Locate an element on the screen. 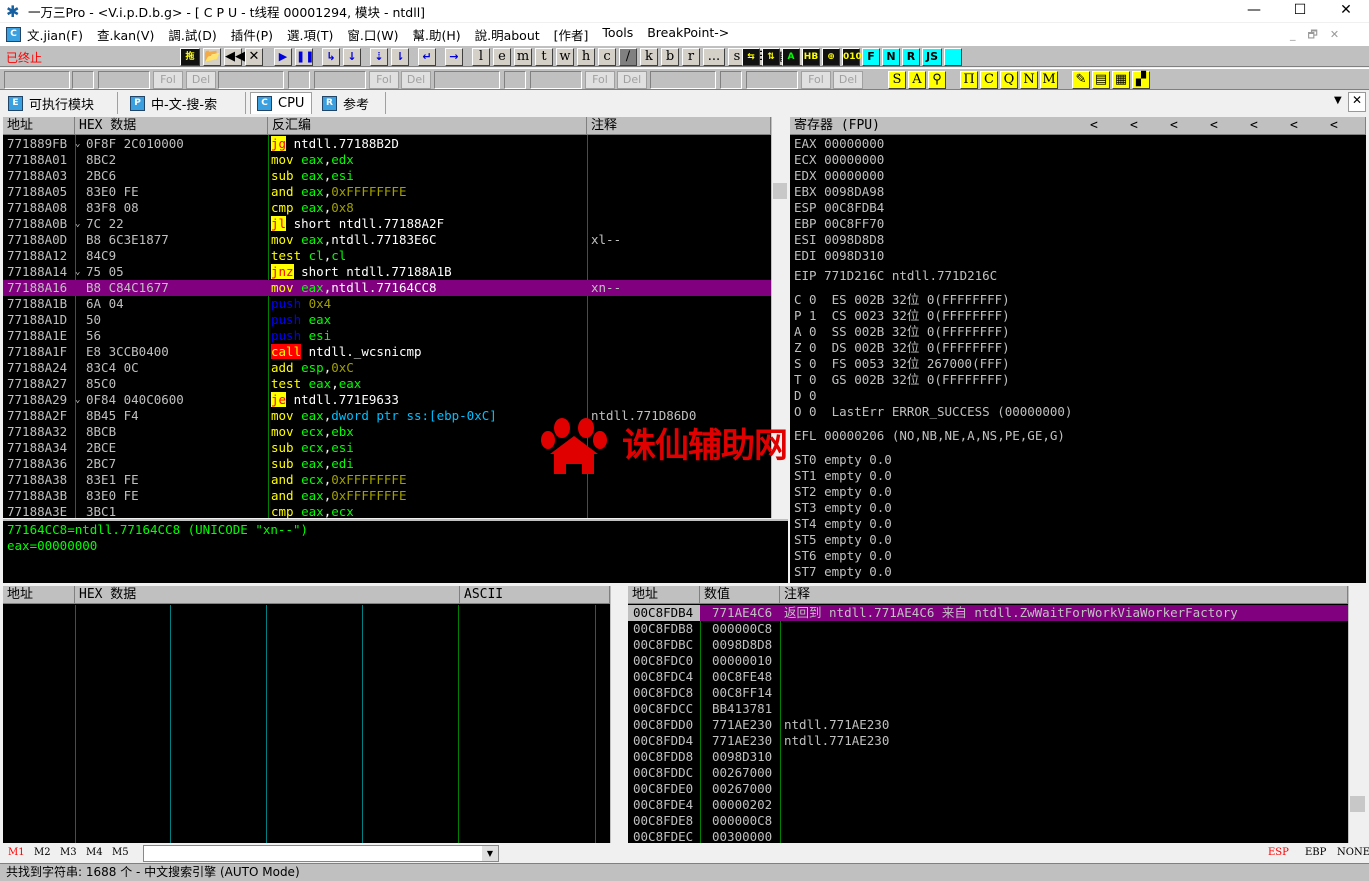  toolbar-button-cmd-17: h is located at coordinates (586, 57).